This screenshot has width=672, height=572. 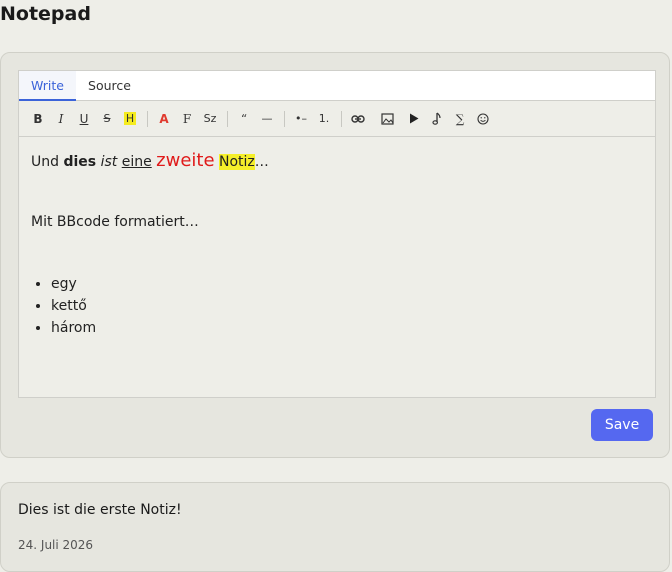 What do you see at coordinates (210, 119) in the screenshot?
I see `font-size-button: Sz` at bounding box center [210, 119].